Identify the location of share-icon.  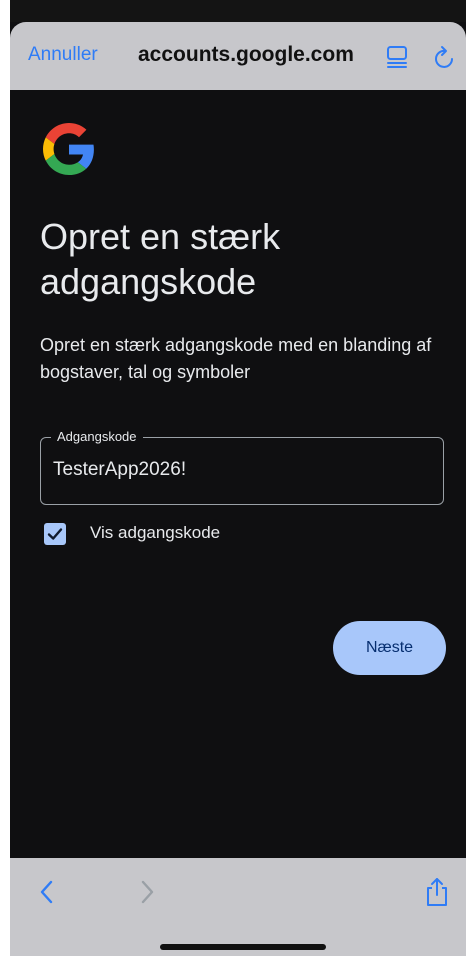
(437, 892).